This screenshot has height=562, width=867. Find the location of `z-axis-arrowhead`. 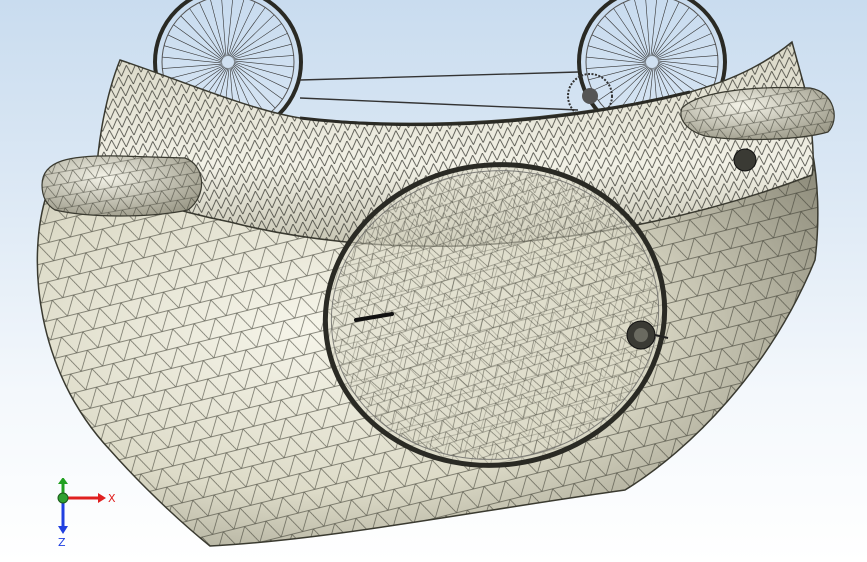

z-axis-arrowhead is located at coordinates (63, 530).